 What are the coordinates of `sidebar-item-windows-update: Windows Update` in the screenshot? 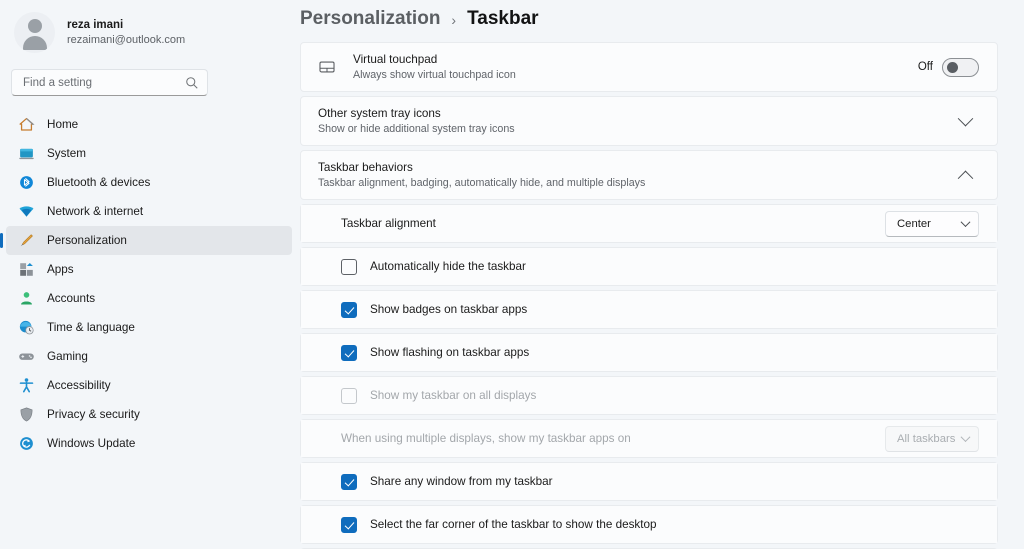 It's located at (149, 443).